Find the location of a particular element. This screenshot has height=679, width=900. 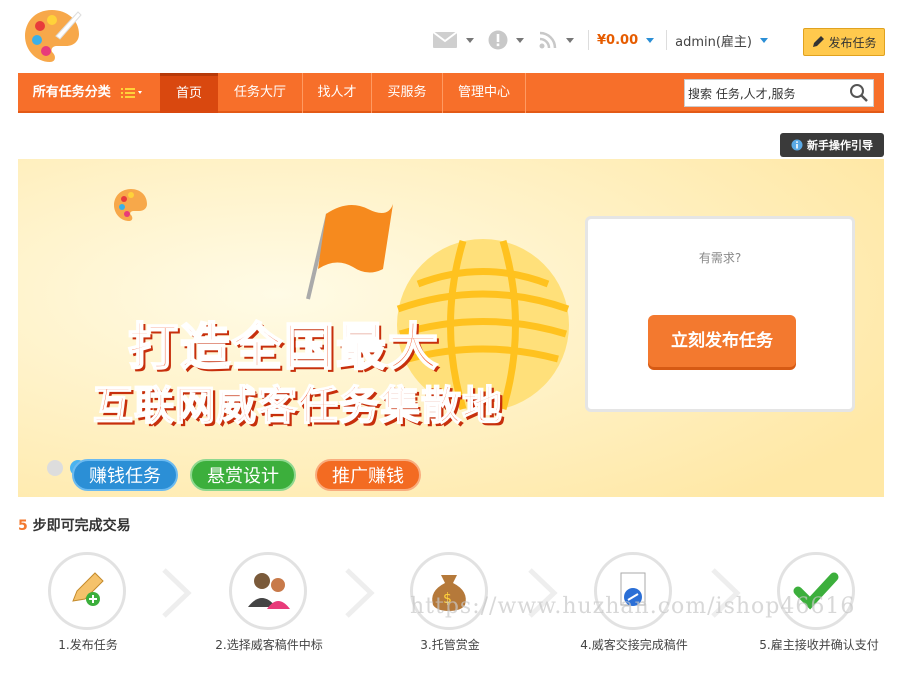

step-1-circle is located at coordinates (87, 591).